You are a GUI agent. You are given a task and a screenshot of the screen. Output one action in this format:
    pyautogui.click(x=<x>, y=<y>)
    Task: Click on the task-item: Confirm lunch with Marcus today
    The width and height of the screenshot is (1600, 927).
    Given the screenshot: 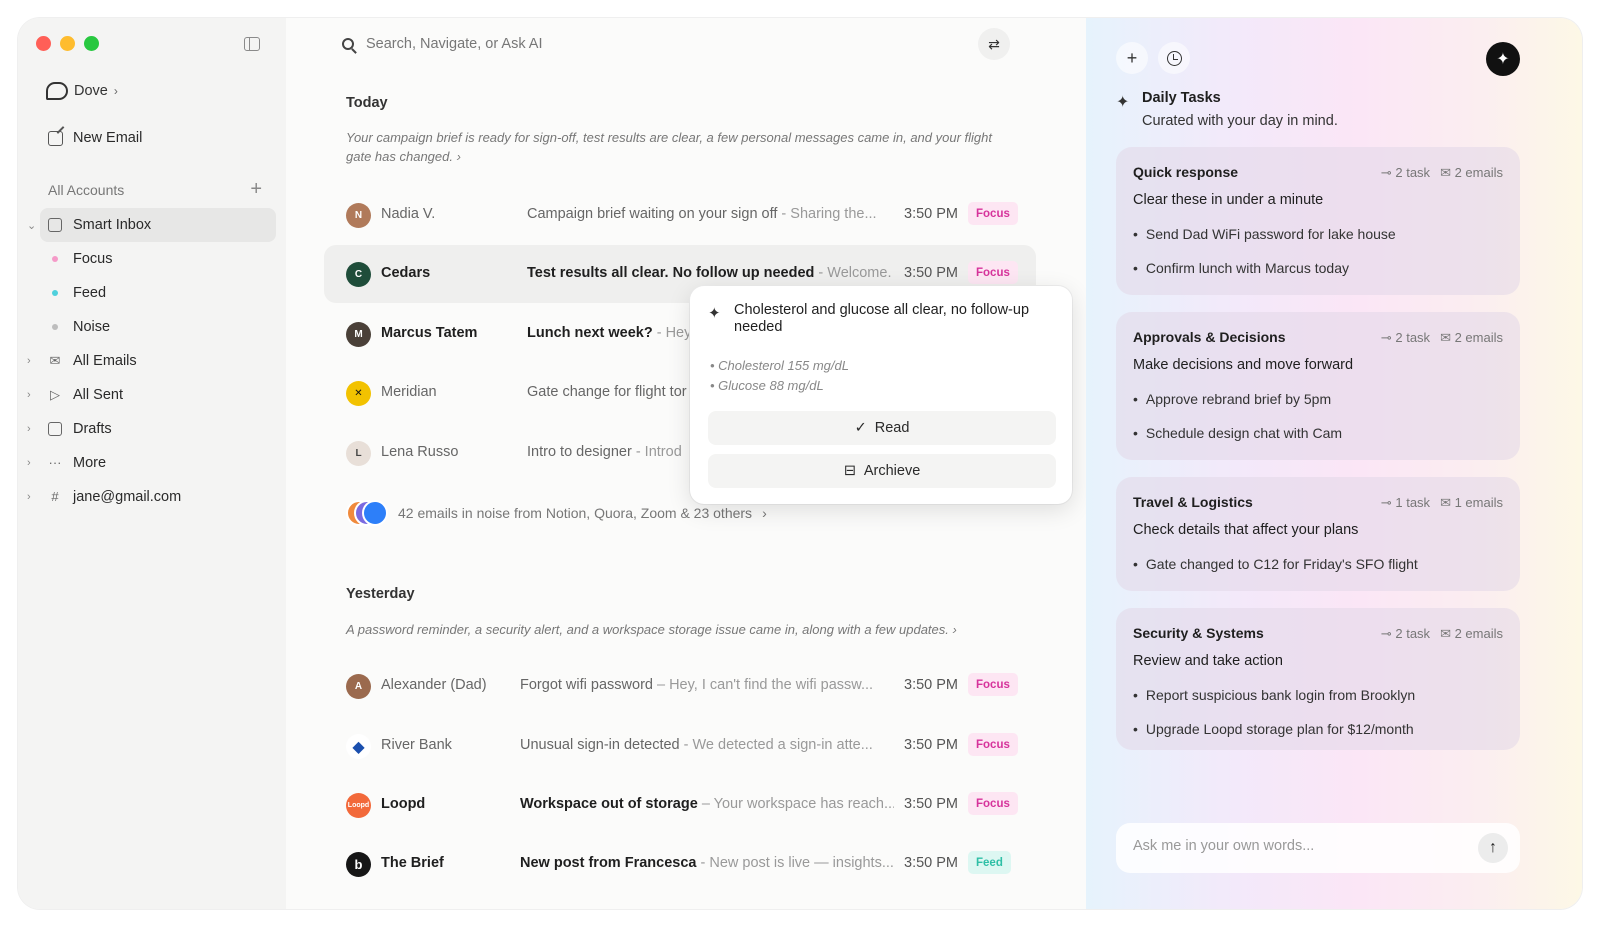 What is the action you would take?
    pyautogui.click(x=1264, y=278)
    